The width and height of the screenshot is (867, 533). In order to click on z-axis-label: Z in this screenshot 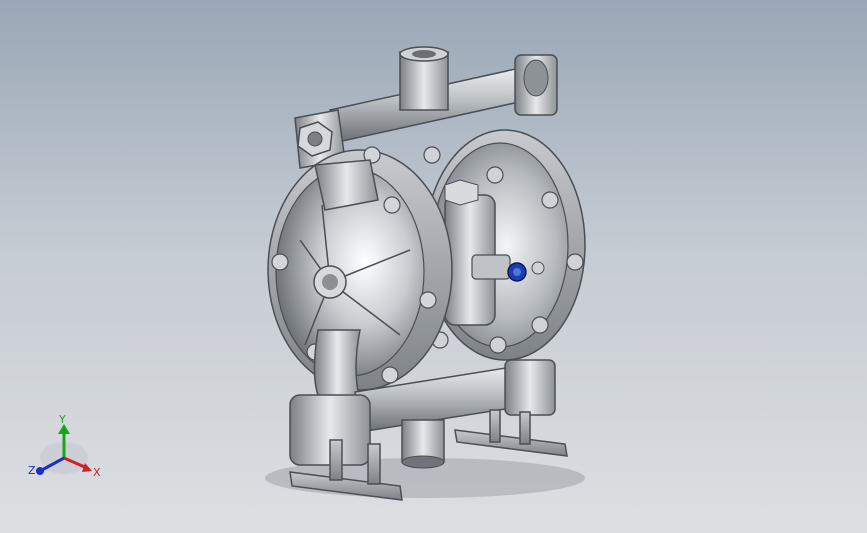, I will do `click(32, 470)`.